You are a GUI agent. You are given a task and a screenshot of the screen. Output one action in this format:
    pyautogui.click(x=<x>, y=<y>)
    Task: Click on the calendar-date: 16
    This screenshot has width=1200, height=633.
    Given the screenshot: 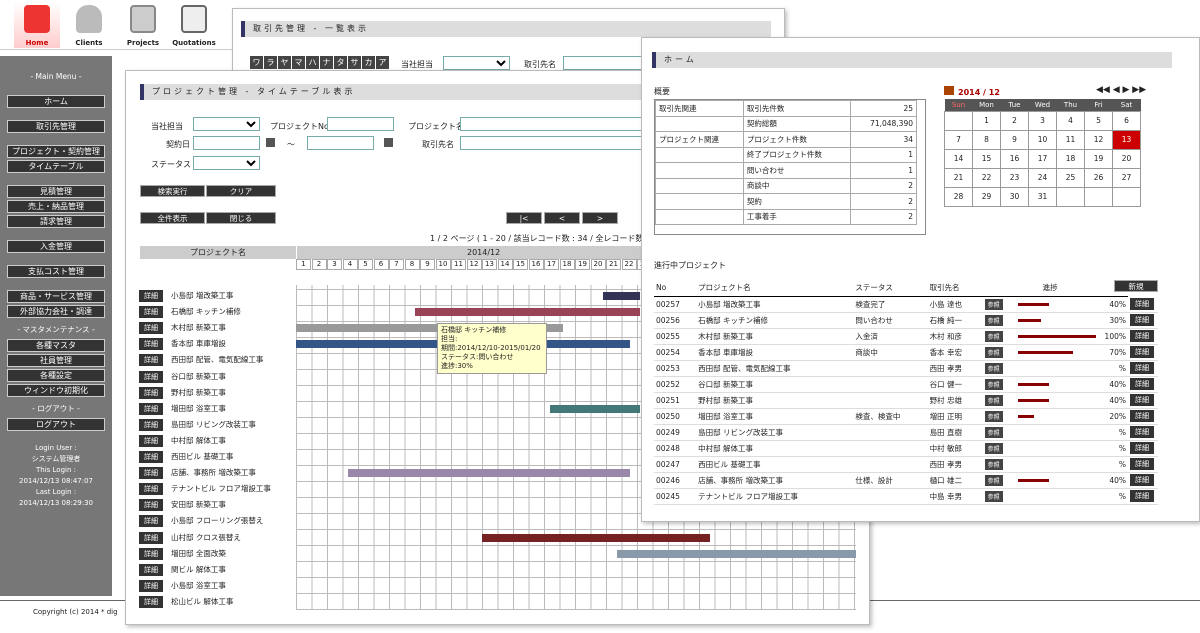 What is the action you would take?
    pyautogui.click(x=1014, y=158)
    